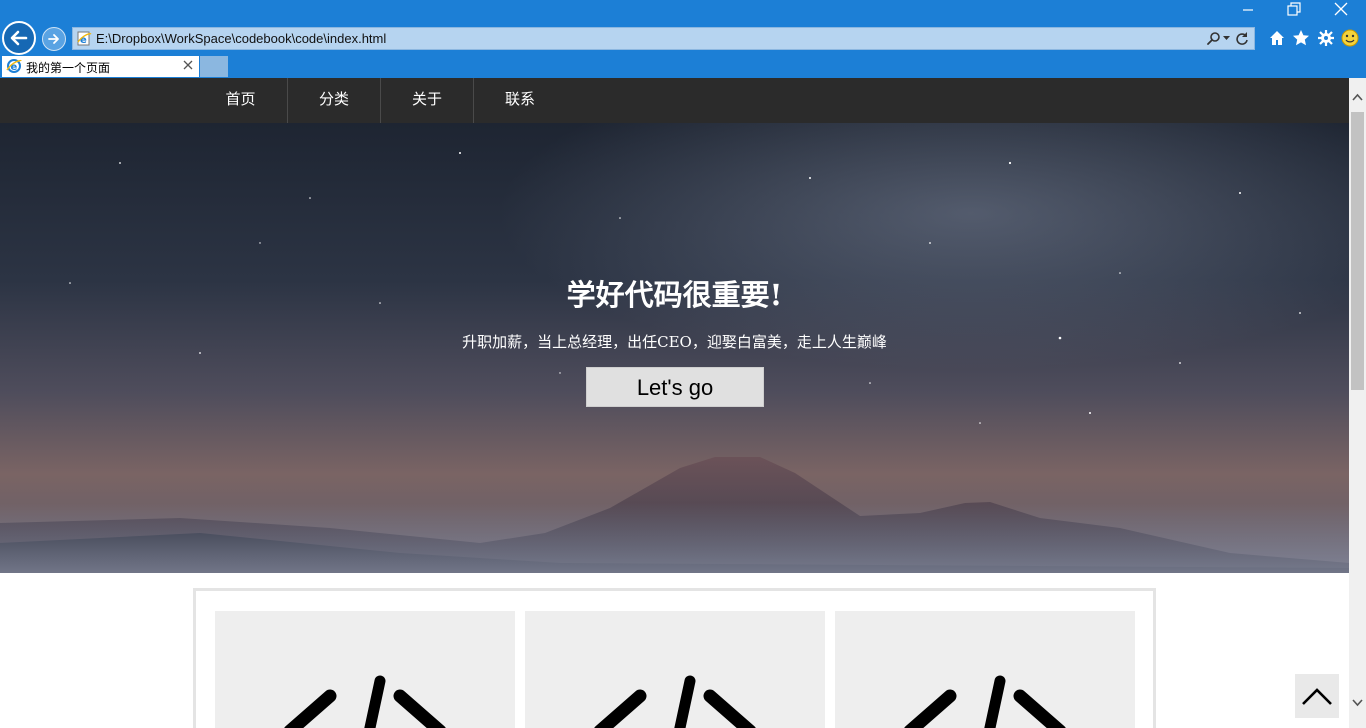 The height and width of the screenshot is (728, 1366). Describe the element at coordinates (674, 342) in the screenshot. I see `hero-subtitle: 升职加薪，当上总经理，出任CEO，迎娶白富美，走上人生巅峰` at that location.